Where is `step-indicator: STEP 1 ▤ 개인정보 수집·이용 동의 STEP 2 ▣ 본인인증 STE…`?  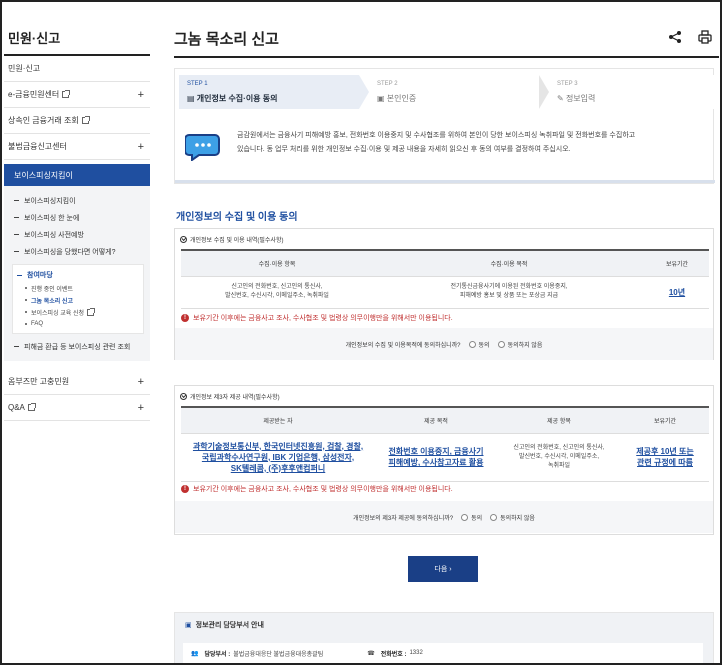
step-indicator: STEP 1 ▤ 개인정보 수집·이용 동의 STEP 2 ▣ 본인인증 STE… is located at coordinates (449, 92).